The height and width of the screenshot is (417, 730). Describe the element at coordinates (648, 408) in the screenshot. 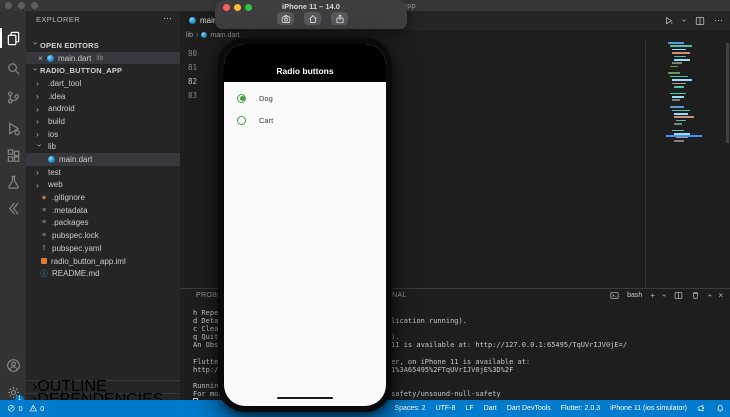

I see `status-item-iphone-11-ios-simulator-: iPhone 11 (ios simulator)` at that location.